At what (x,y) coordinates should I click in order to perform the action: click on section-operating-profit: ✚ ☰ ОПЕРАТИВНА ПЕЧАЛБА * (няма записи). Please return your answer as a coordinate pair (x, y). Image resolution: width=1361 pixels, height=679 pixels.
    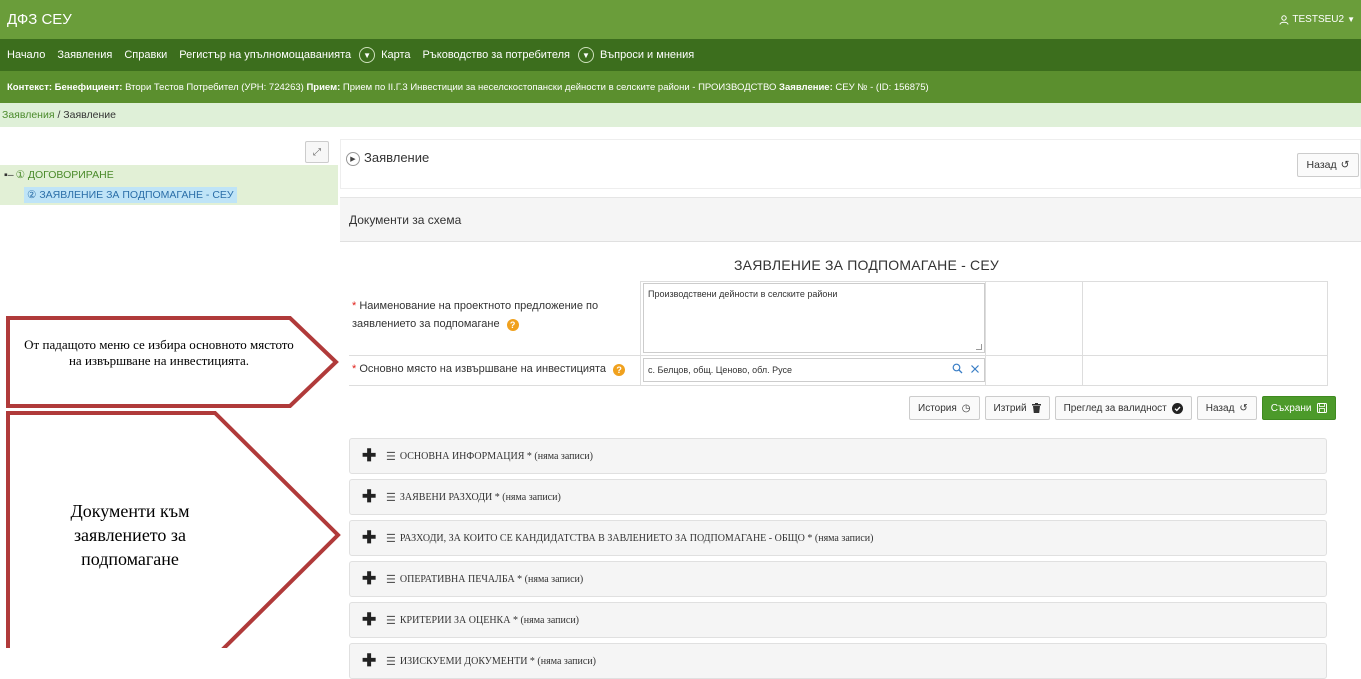
    Looking at the image, I should click on (838, 579).